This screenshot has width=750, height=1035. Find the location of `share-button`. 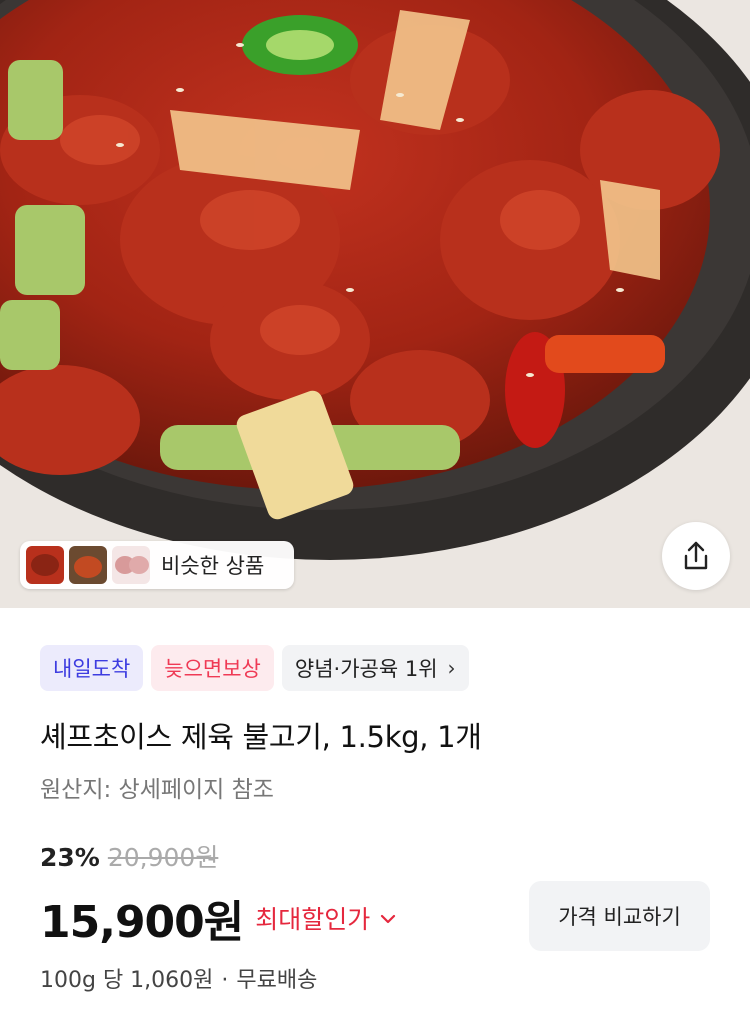

share-button is located at coordinates (696, 556).